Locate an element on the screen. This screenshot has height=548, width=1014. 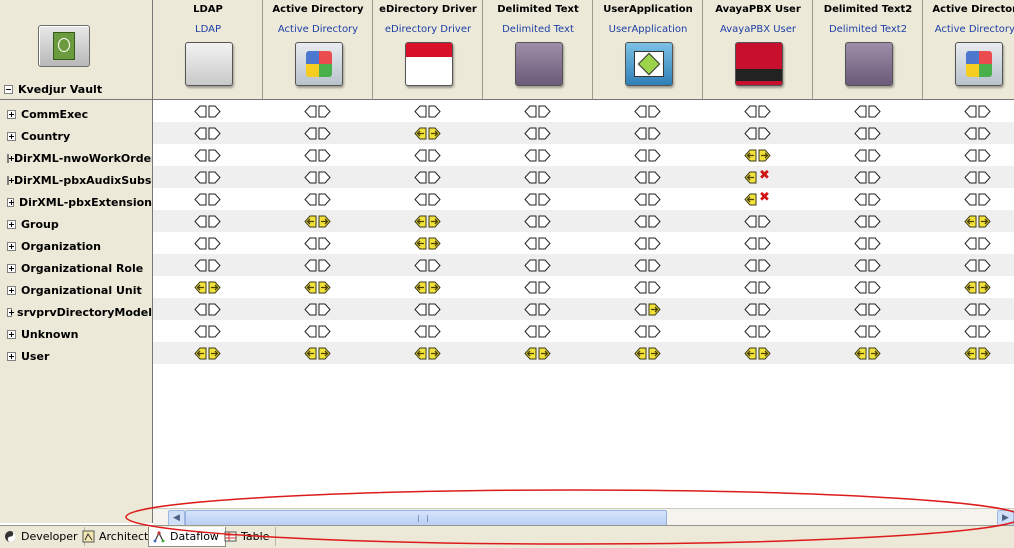
dataflow-cell: ✖ is located at coordinates (759, 199).